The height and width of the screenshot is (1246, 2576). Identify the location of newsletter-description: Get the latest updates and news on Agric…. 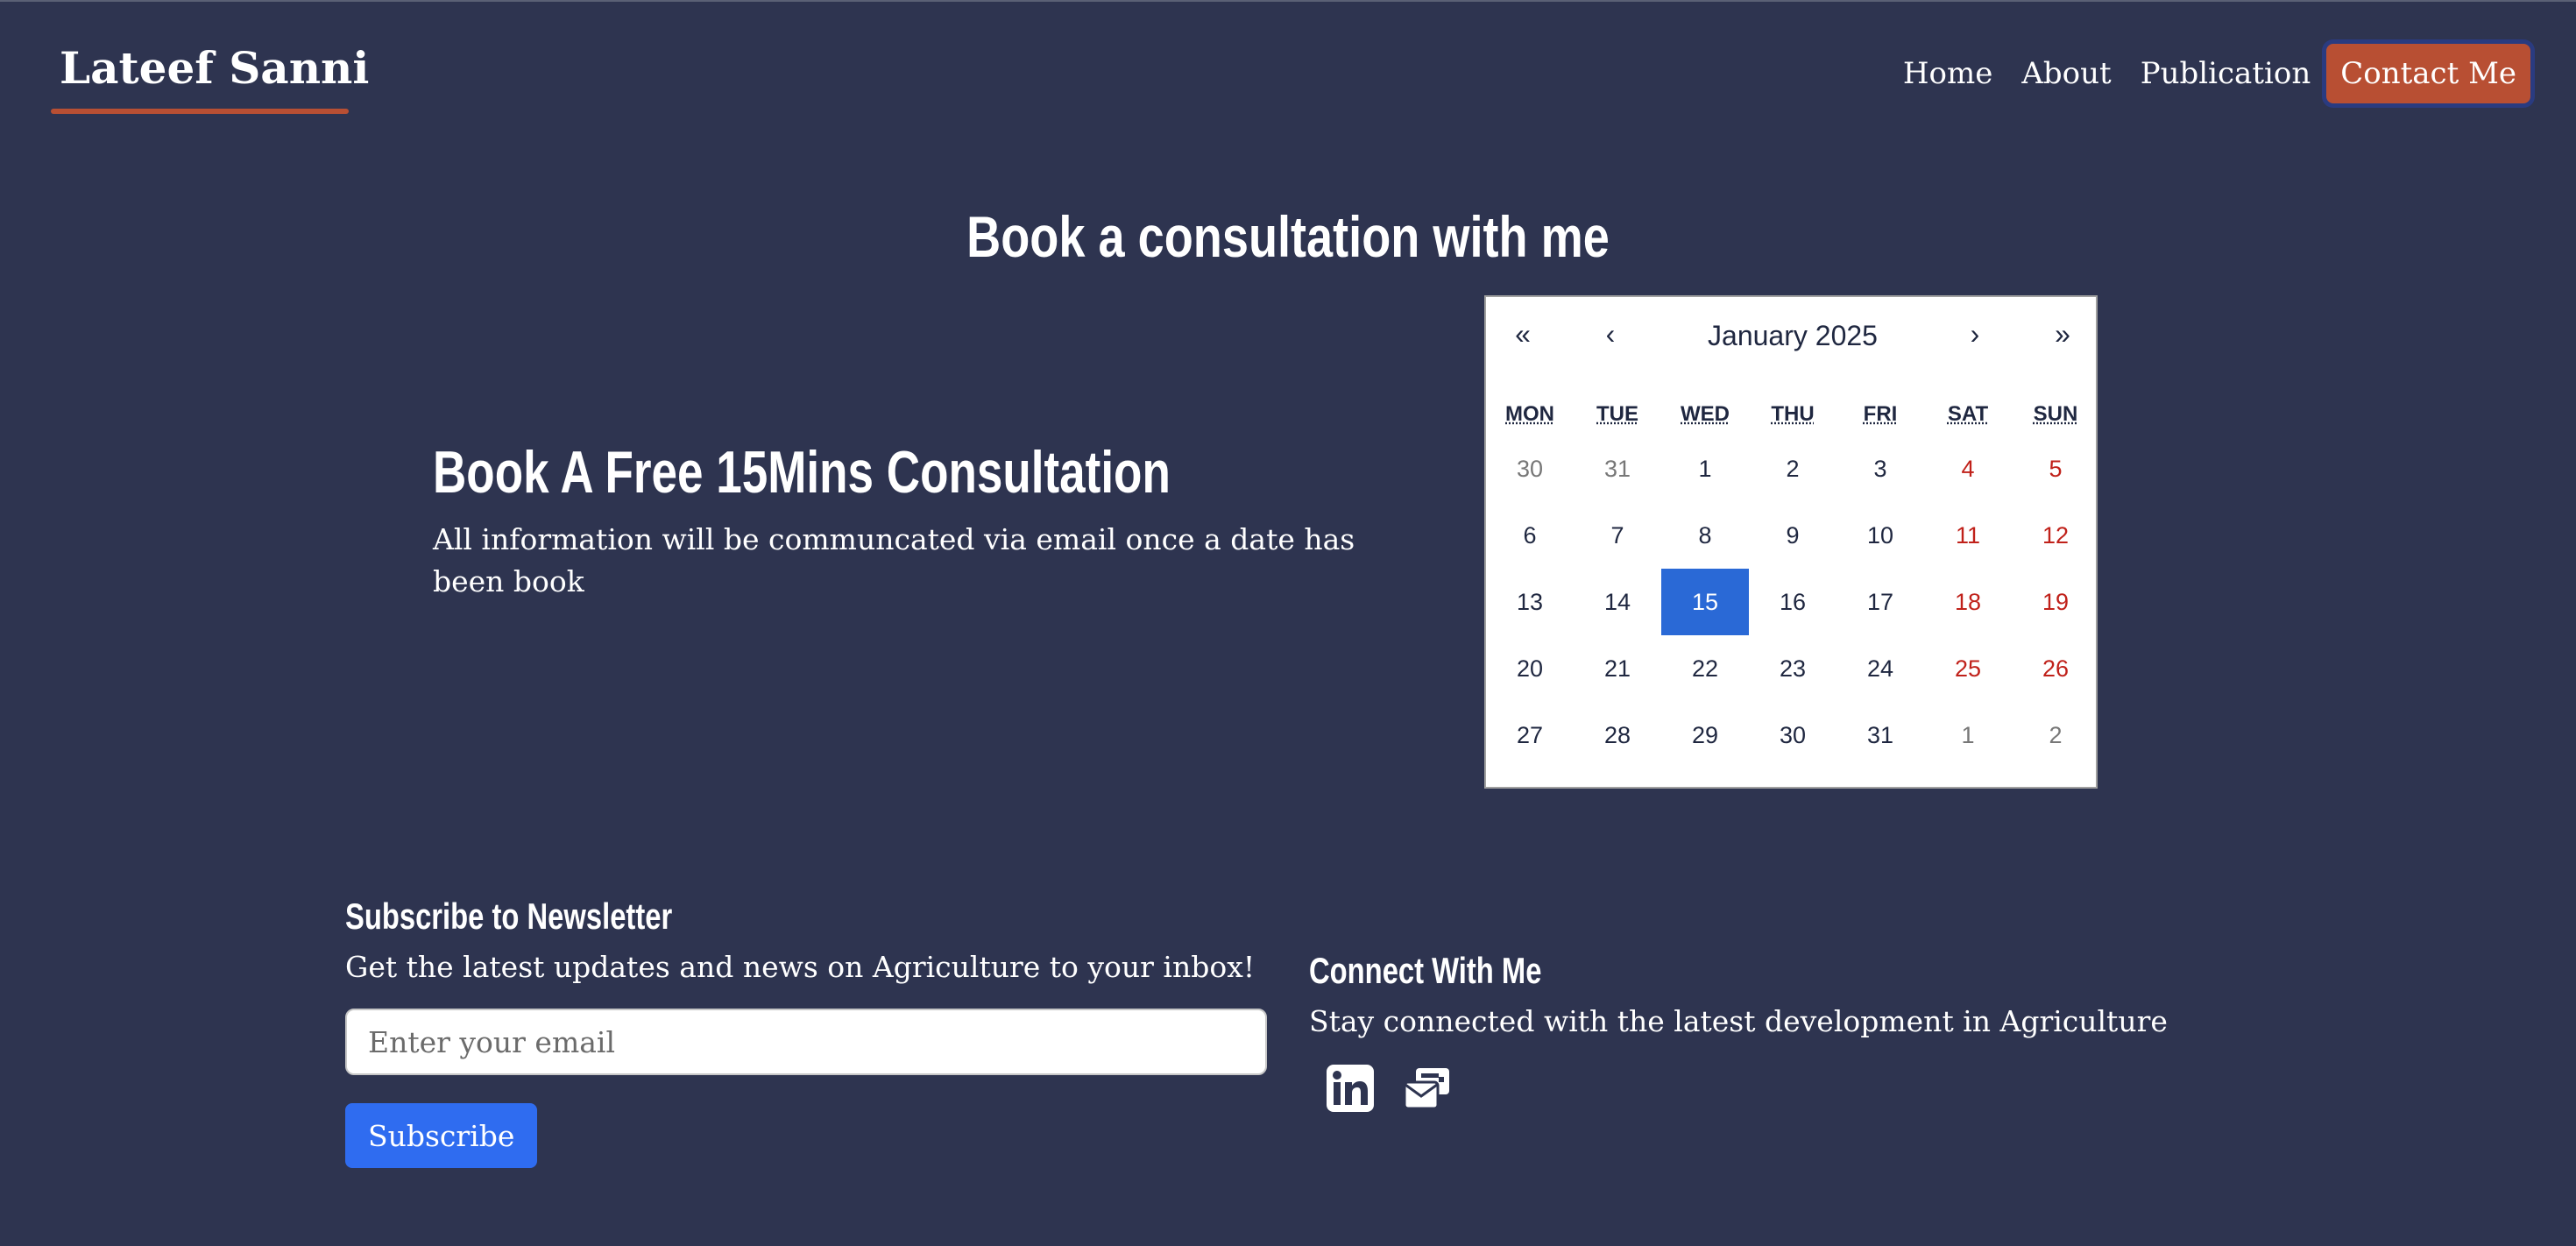
(800, 967).